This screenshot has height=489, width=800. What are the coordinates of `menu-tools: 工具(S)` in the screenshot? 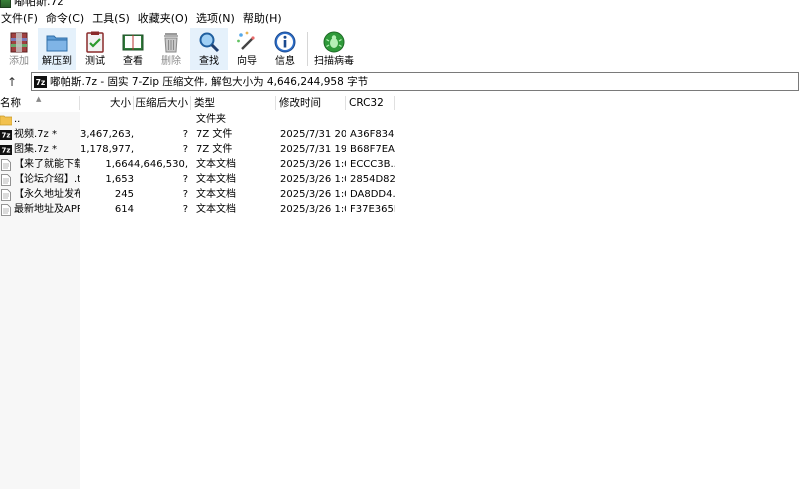 It's located at (113, 19).